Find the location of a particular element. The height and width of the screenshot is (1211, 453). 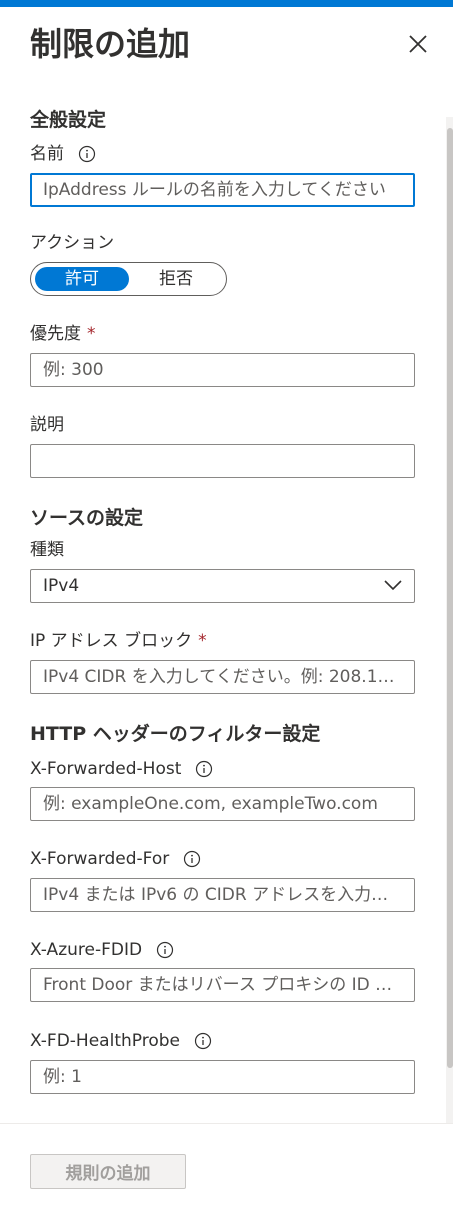

forwarded-host-label-row: X-Forwarded-Host is located at coordinates (121, 769).